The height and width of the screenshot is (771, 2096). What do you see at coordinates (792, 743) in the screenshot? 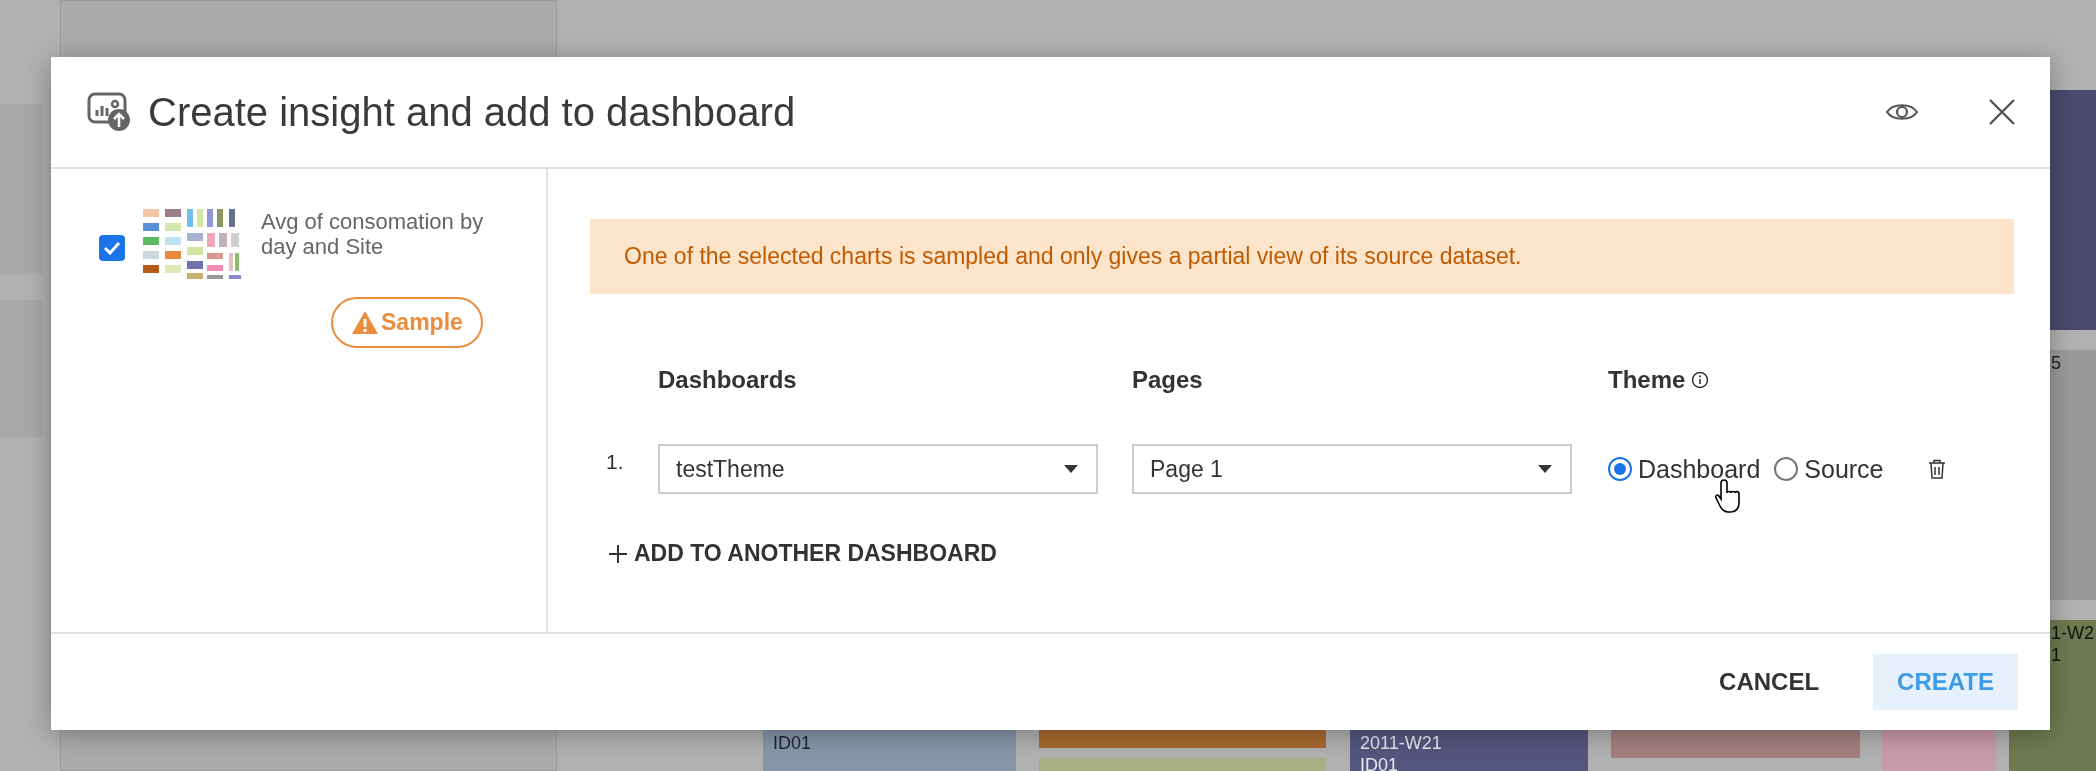
I see `tile-label: ID01` at bounding box center [792, 743].